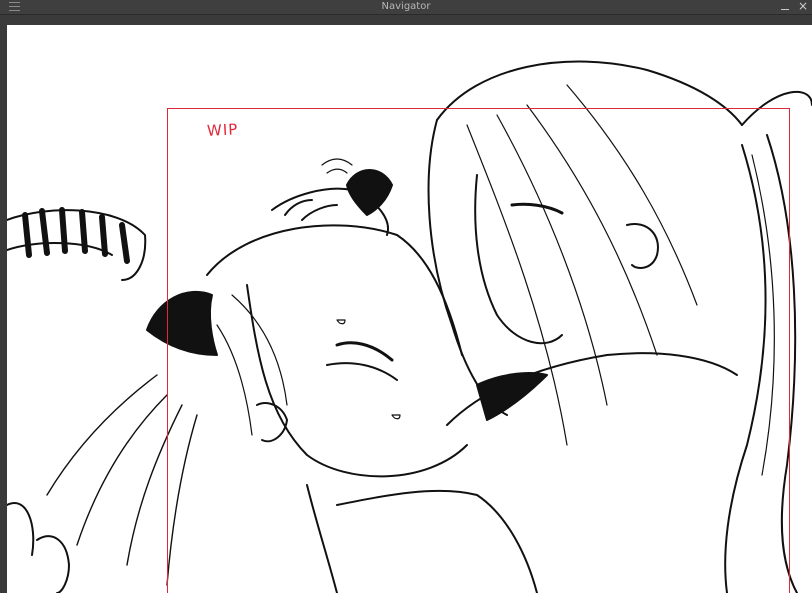 This screenshot has height=593, width=812. Describe the element at coordinates (785, 7) in the screenshot. I see `minimize-icon` at that location.